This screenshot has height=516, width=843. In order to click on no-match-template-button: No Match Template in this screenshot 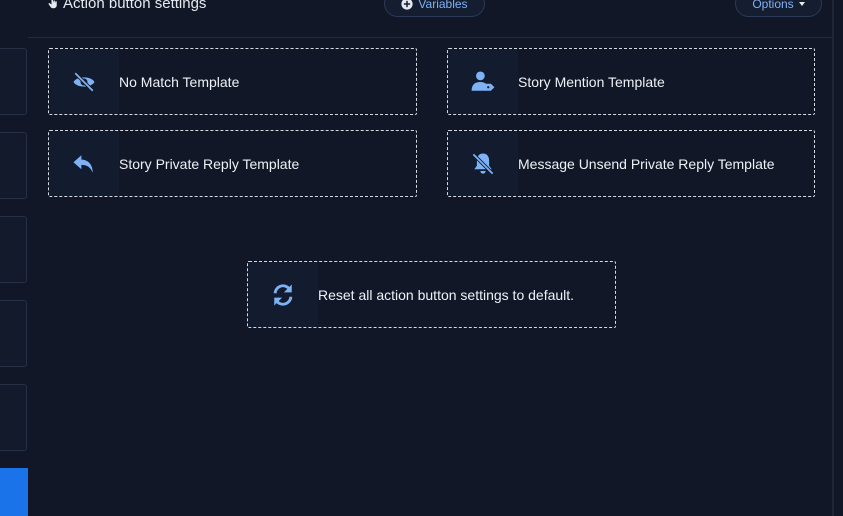, I will do `click(232, 81)`.